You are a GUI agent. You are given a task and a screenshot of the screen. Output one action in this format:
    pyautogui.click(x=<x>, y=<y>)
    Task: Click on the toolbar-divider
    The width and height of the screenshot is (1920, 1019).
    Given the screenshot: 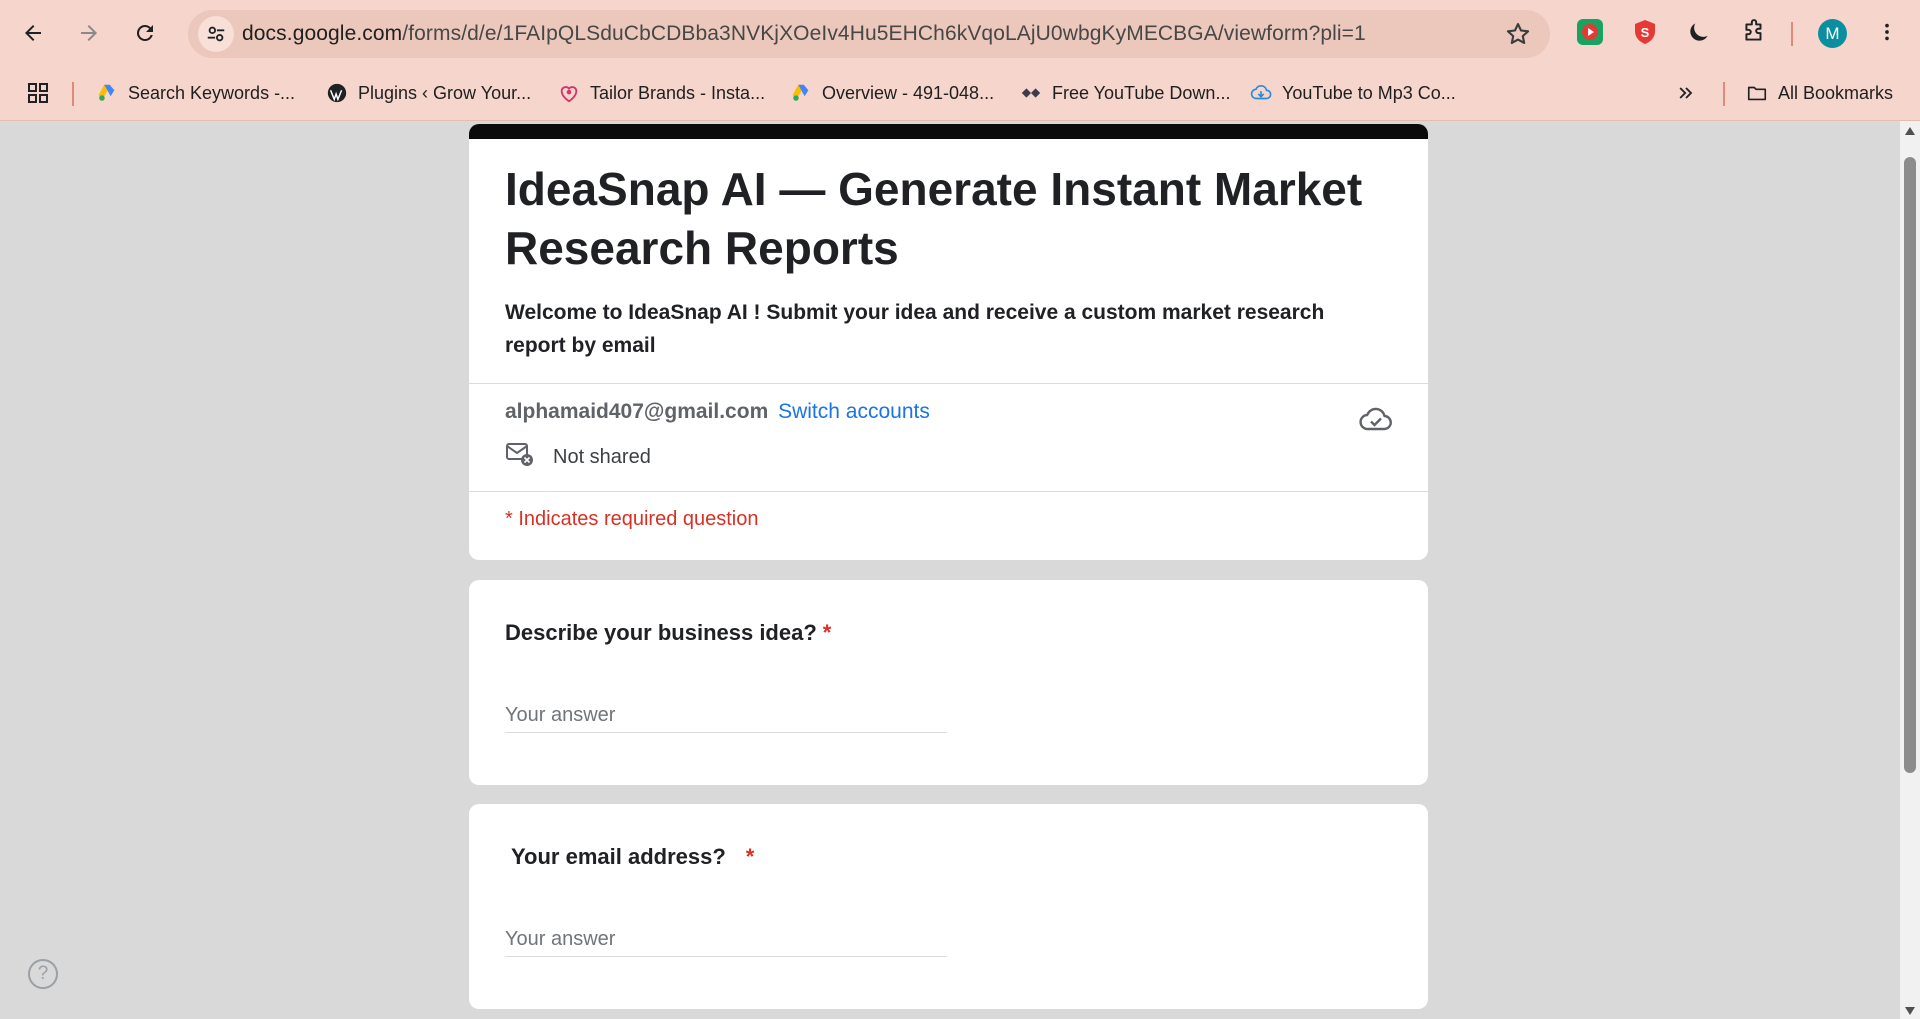 What is the action you would take?
    pyautogui.click(x=1792, y=34)
    